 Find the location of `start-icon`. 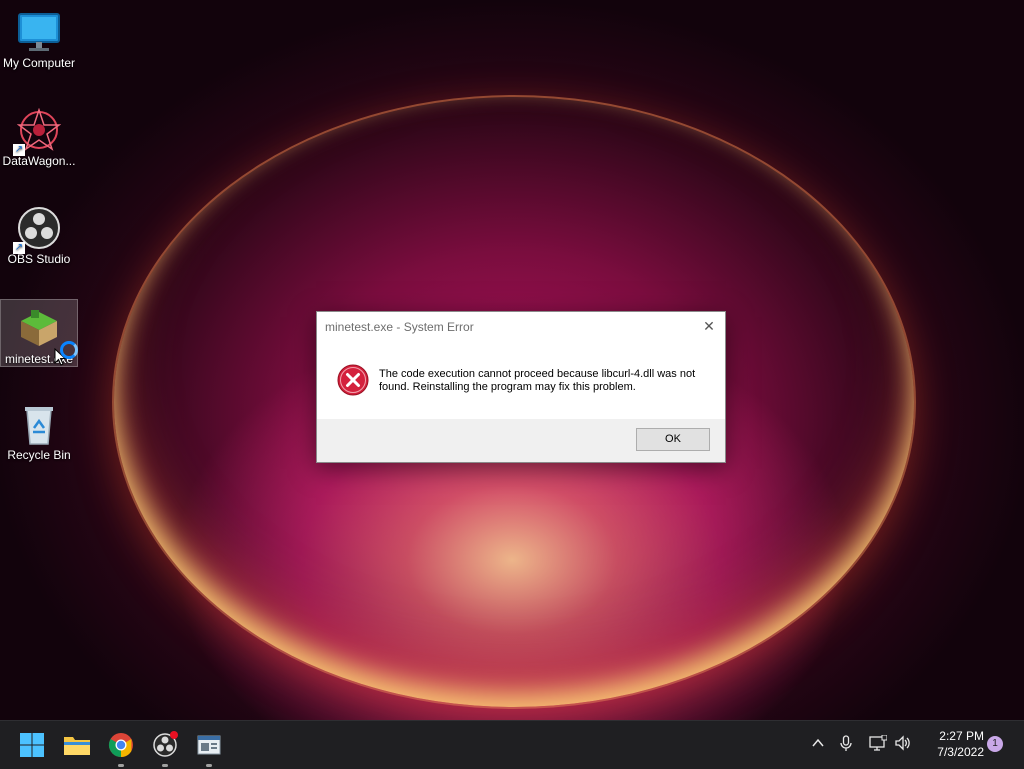

start-icon is located at coordinates (32, 745).